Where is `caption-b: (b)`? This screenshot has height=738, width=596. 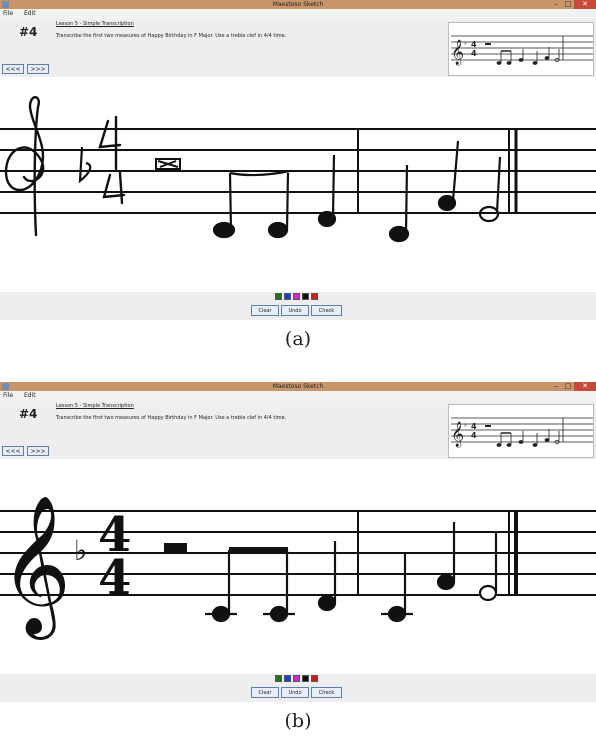 caption-b: (b) is located at coordinates (298, 721).